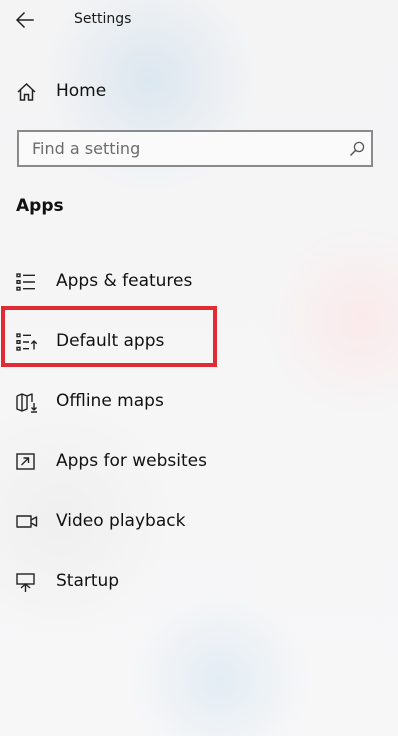 The image size is (398, 736). What do you see at coordinates (199, 282) in the screenshot?
I see `nav-item-apps-features: Apps & features` at bounding box center [199, 282].